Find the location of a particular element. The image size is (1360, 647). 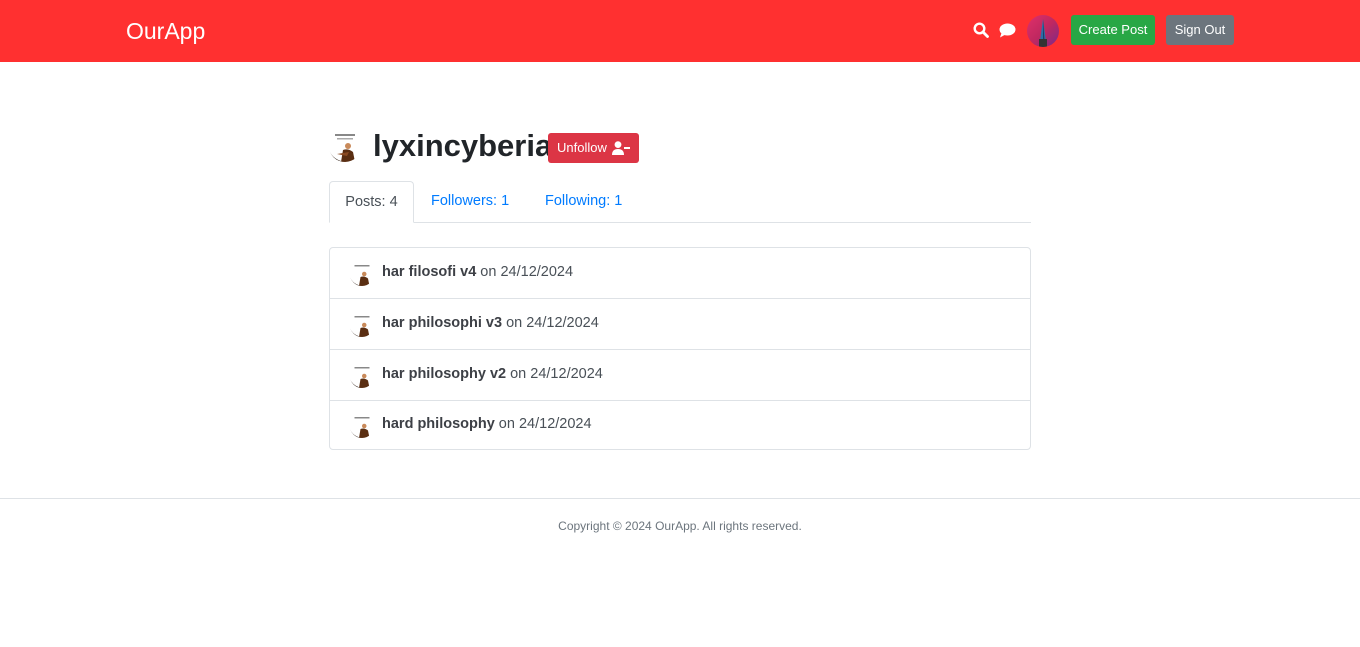

tab-posts: Posts: 4 is located at coordinates (371, 202).